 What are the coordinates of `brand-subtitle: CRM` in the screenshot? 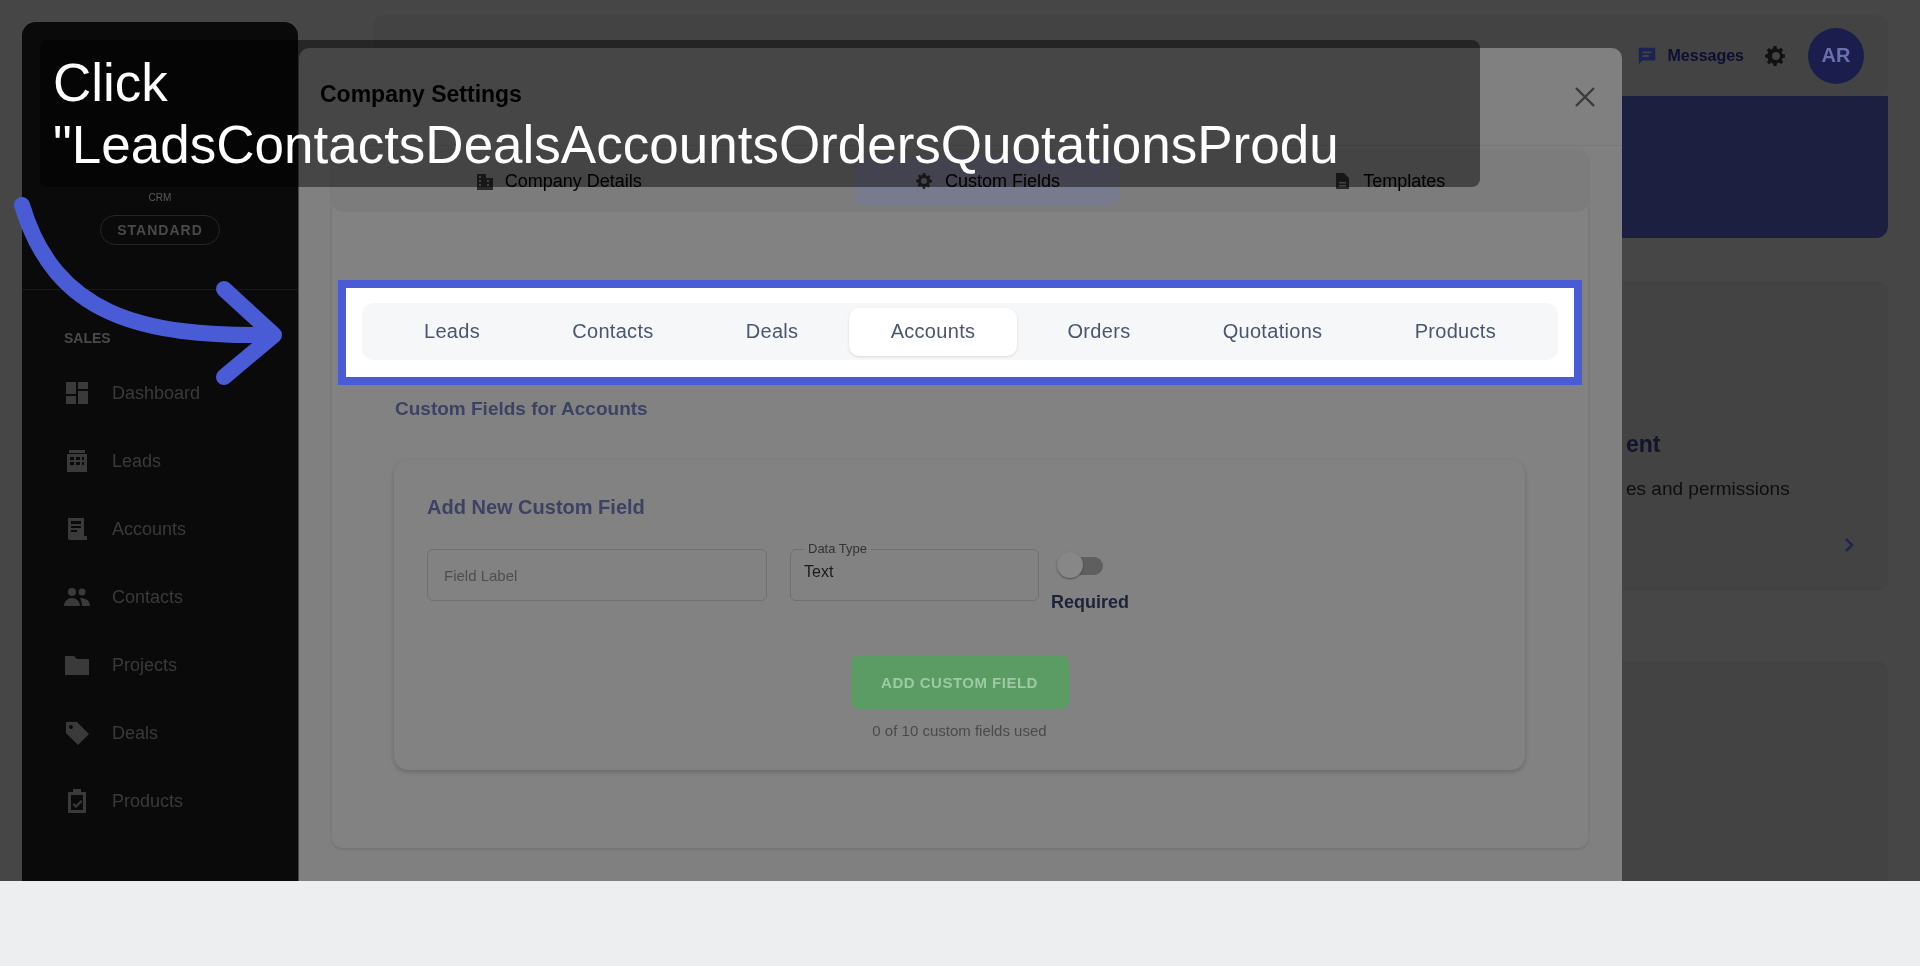 It's located at (160, 197).